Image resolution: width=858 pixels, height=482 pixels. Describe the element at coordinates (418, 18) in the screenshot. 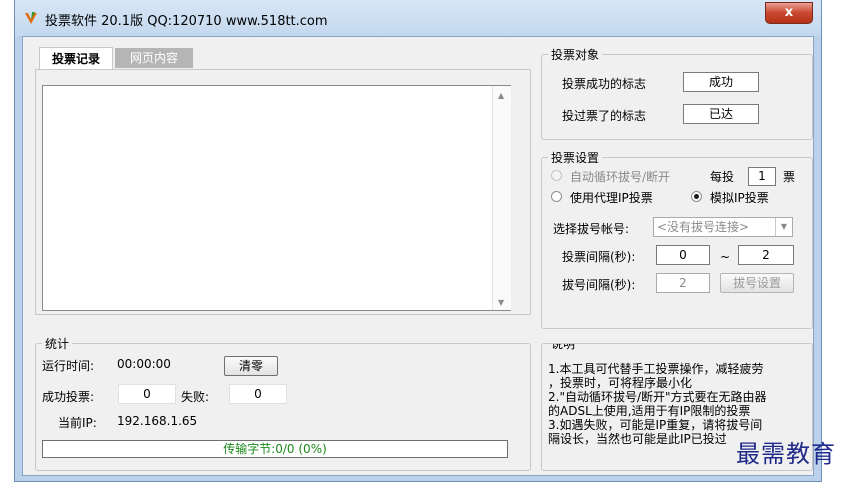

I see `title-bar: 投票软件 20.1版 QQ:120710 www.518tt.com x` at that location.